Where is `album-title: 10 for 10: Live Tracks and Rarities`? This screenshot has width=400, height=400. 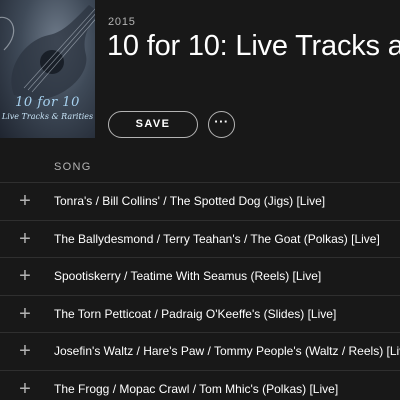
album-title: 10 for 10: Live Tracks and Rarities is located at coordinates (253, 46).